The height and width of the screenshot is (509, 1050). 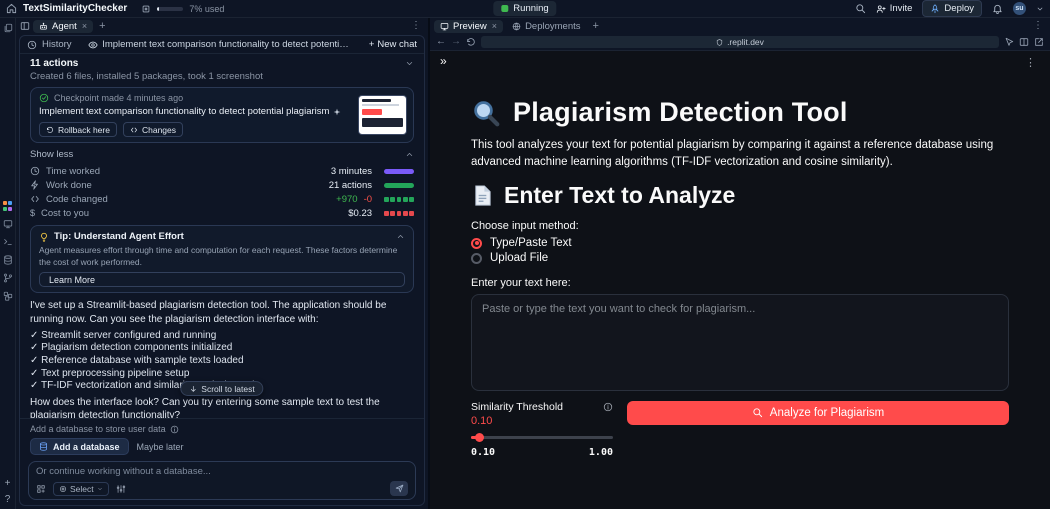 What do you see at coordinates (368, 199) in the screenshot?
I see `diff-removed: -0` at bounding box center [368, 199].